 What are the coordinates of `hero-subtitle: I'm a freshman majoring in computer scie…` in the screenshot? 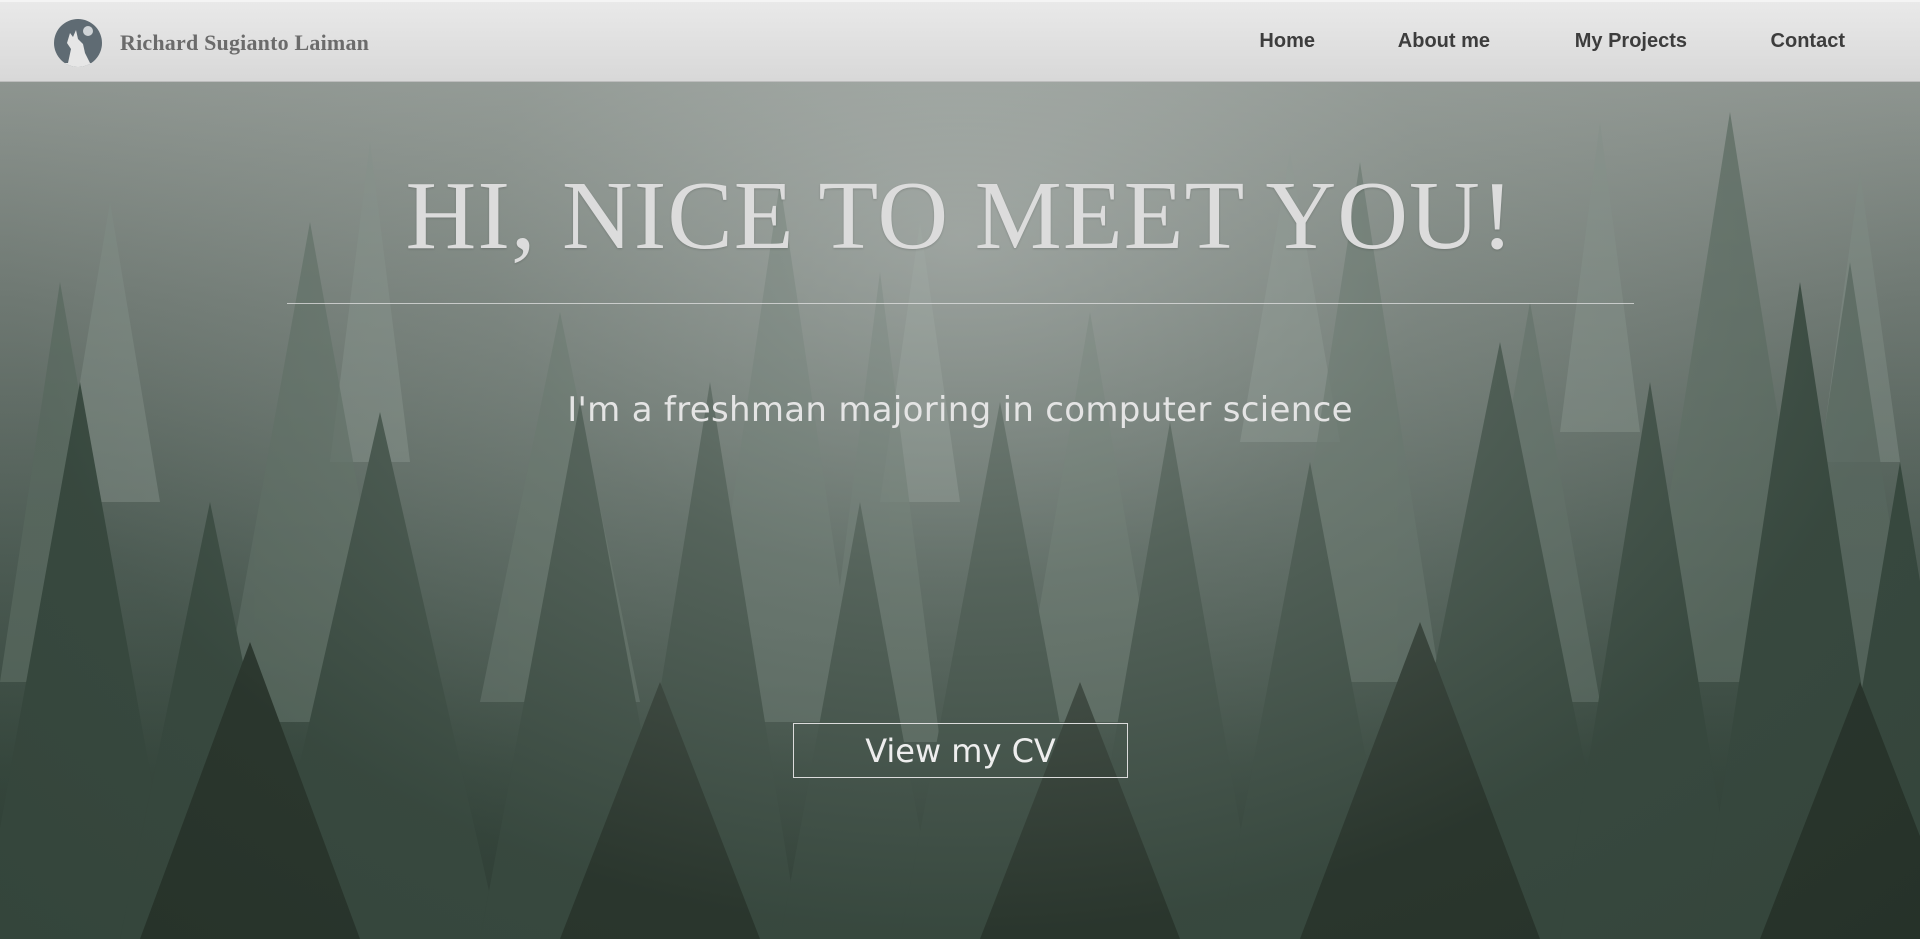 It's located at (960, 410).